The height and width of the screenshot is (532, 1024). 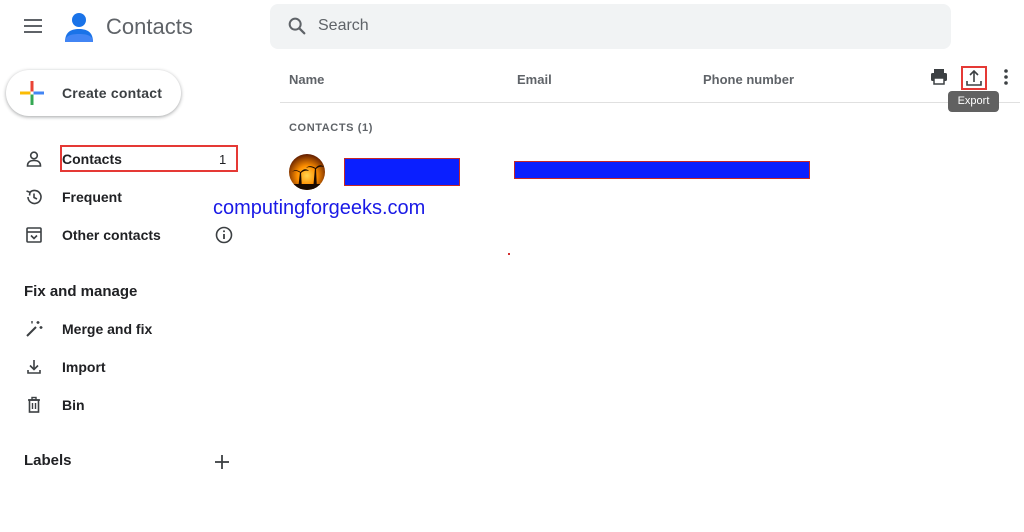 I want to click on sidebar-item-bin: Bin, so click(x=125, y=405).